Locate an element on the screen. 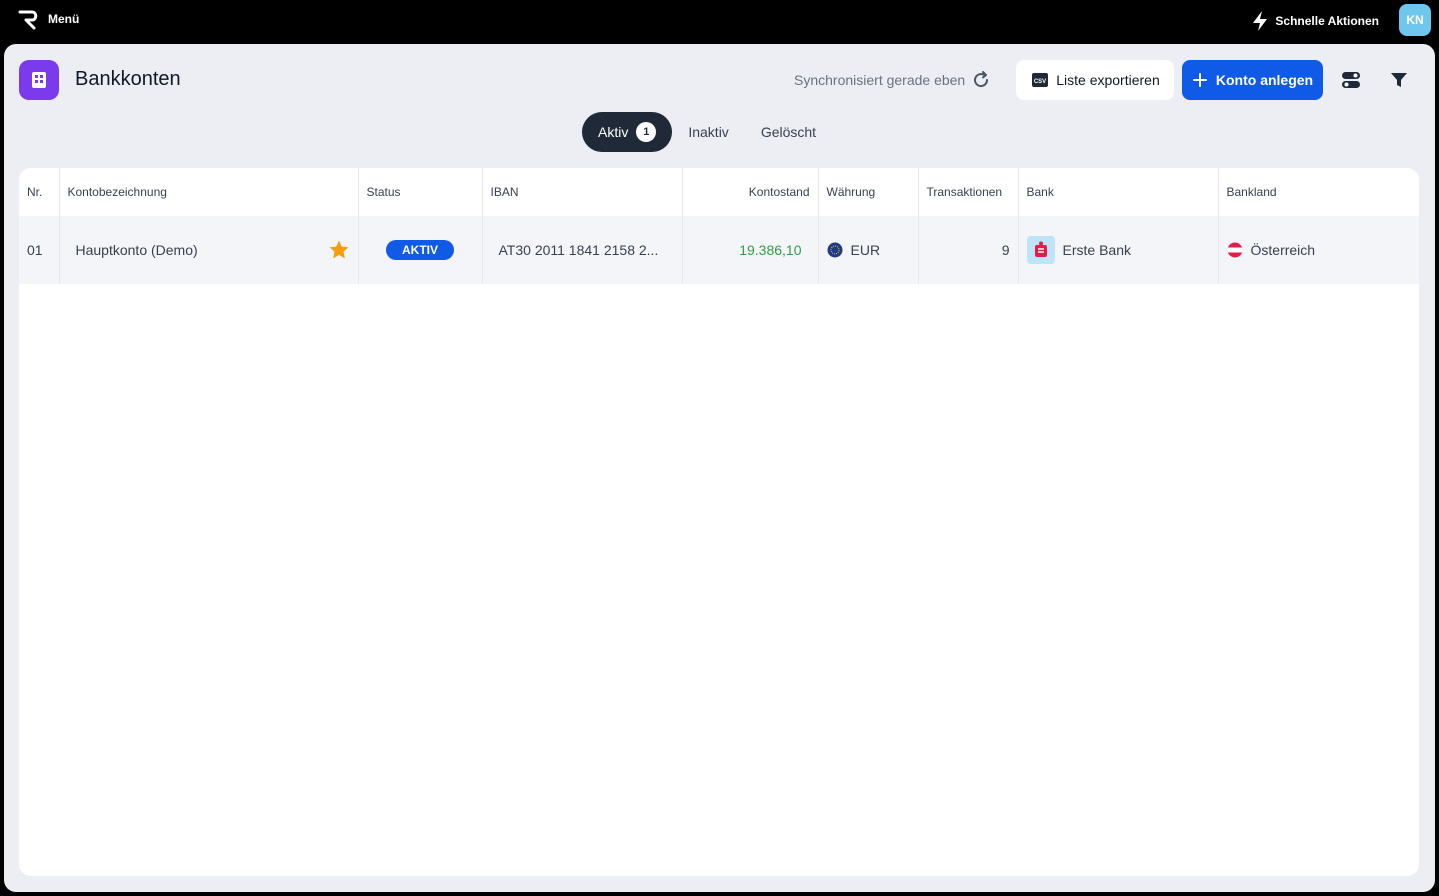  country-name: Österreich is located at coordinates (1283, 250).